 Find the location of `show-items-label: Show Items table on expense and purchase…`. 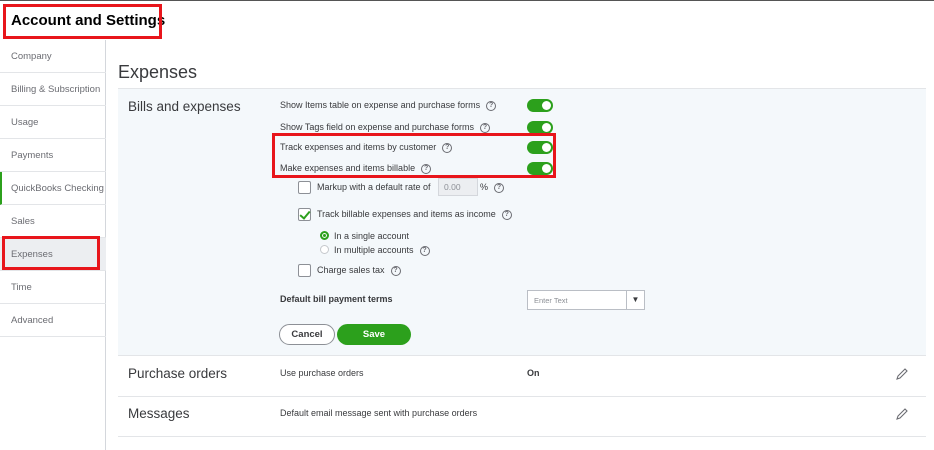

show-items-label: Show Items table on expense and purchase… is located at coordinates (380, 105).